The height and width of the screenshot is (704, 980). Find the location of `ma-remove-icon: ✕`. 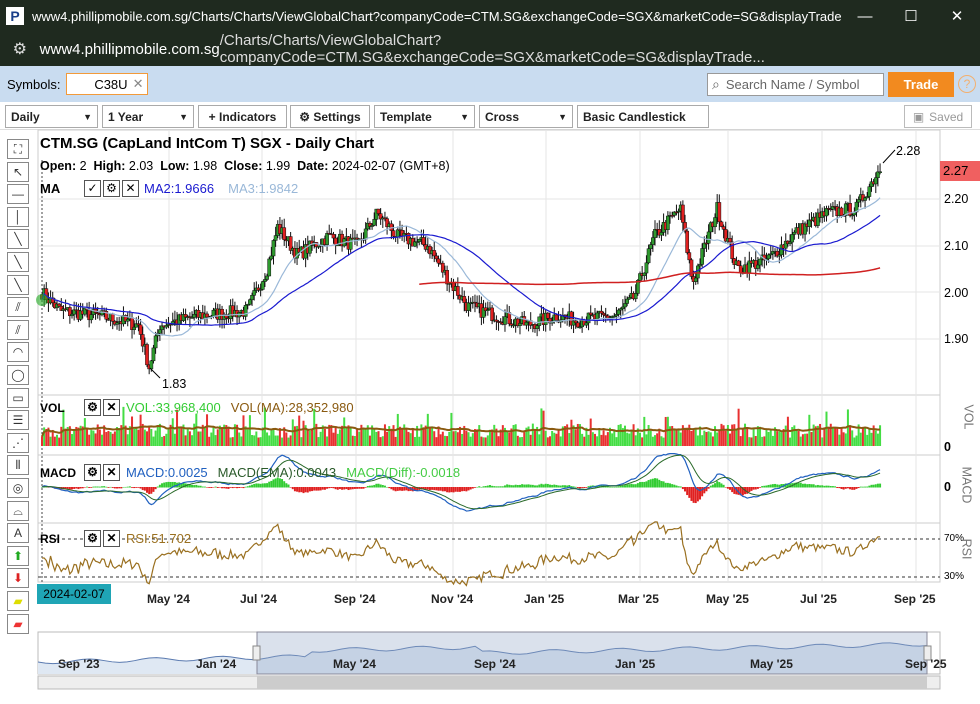

ma-remove-icon: ✕ is located at coordinates (130, 188).